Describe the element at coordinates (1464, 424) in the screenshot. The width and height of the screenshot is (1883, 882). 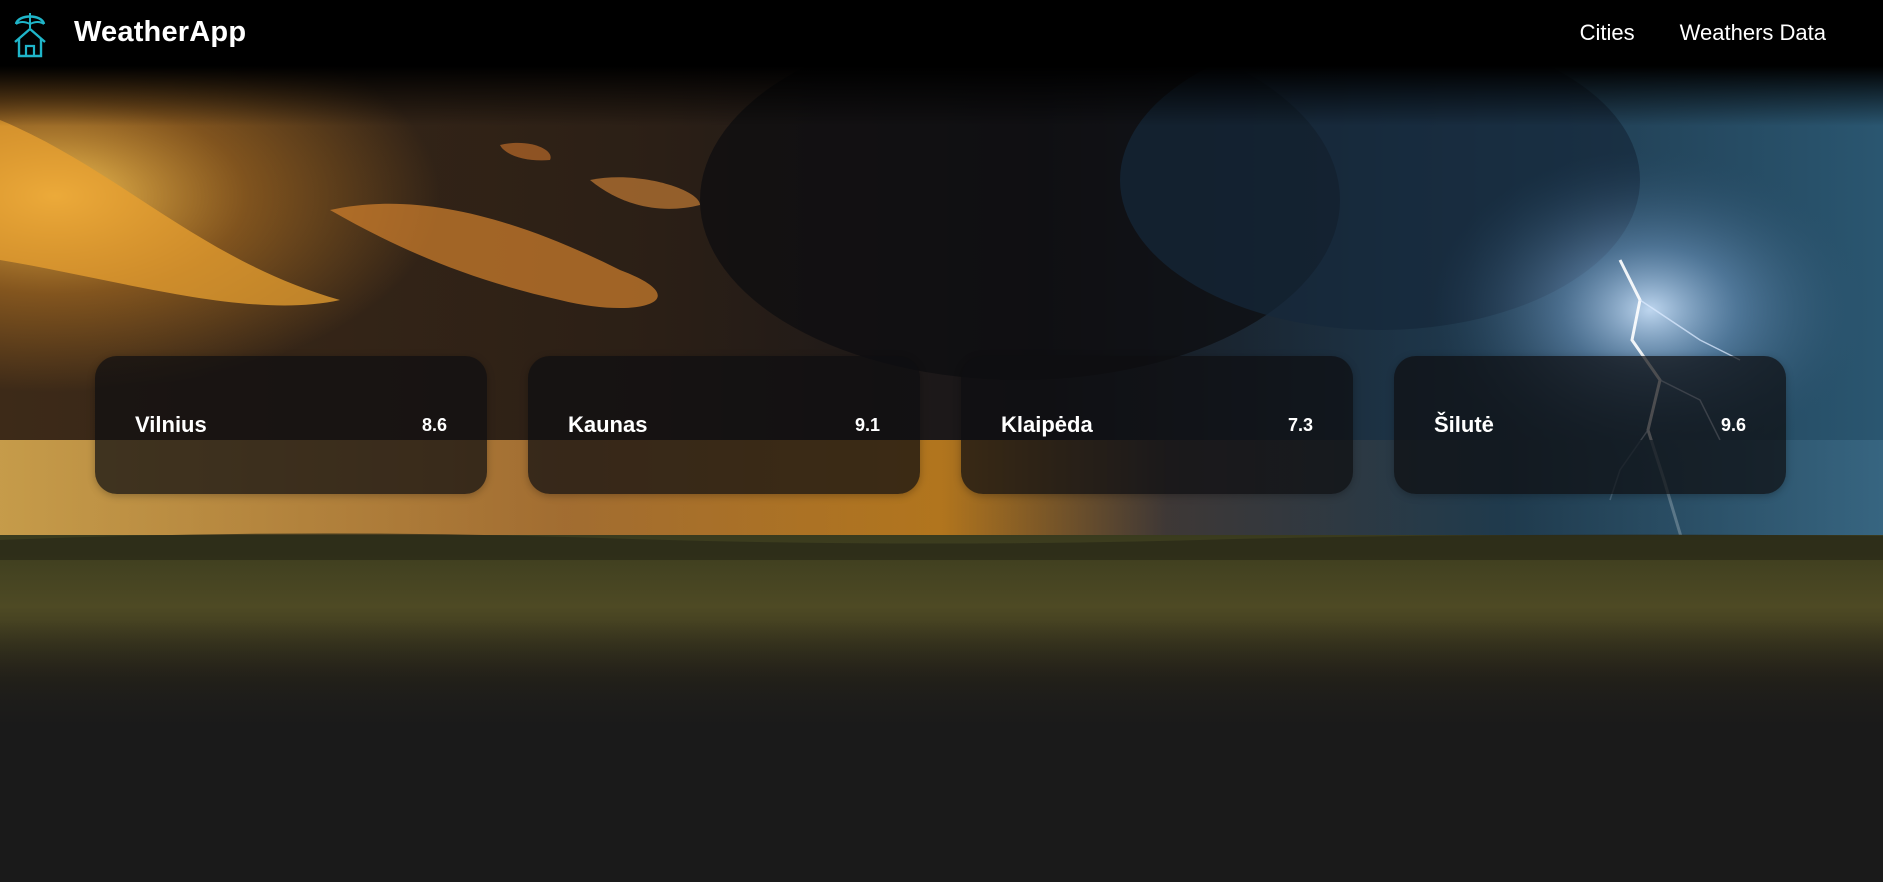
I see `city-name: Šilutė` at that location.